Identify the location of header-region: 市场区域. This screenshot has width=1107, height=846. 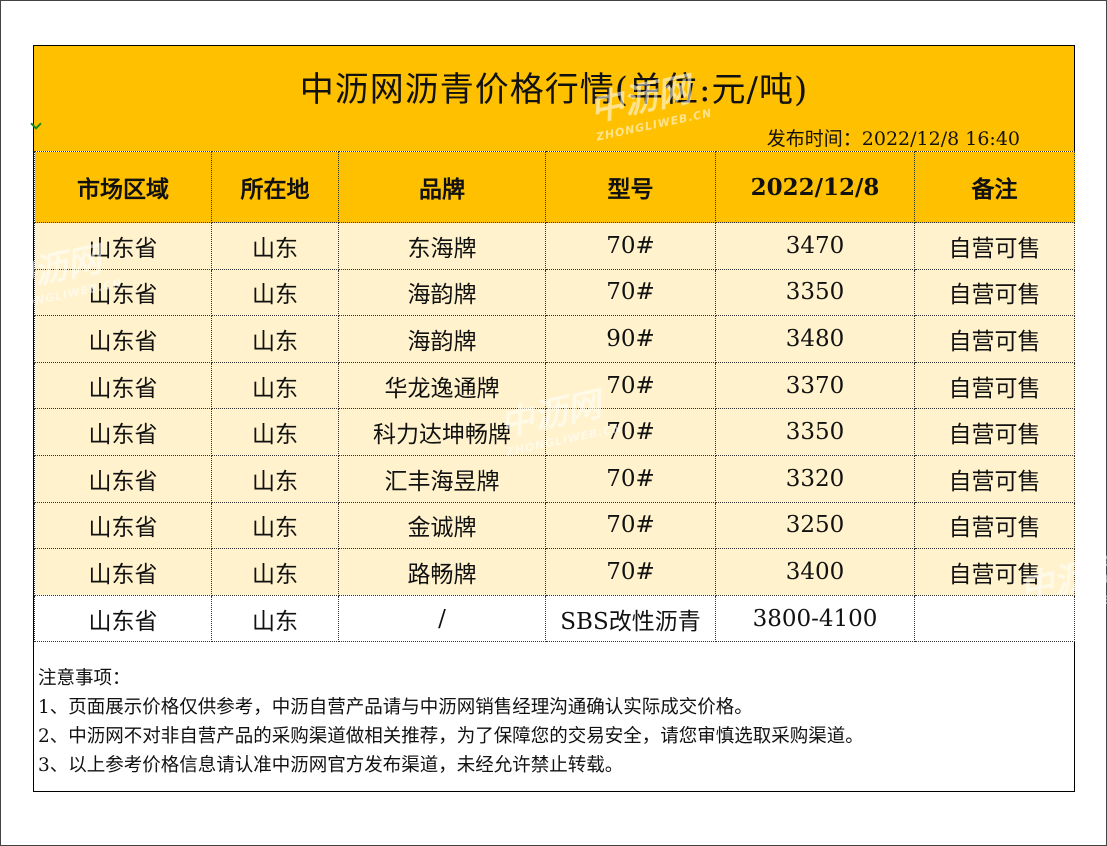
(123, 187).